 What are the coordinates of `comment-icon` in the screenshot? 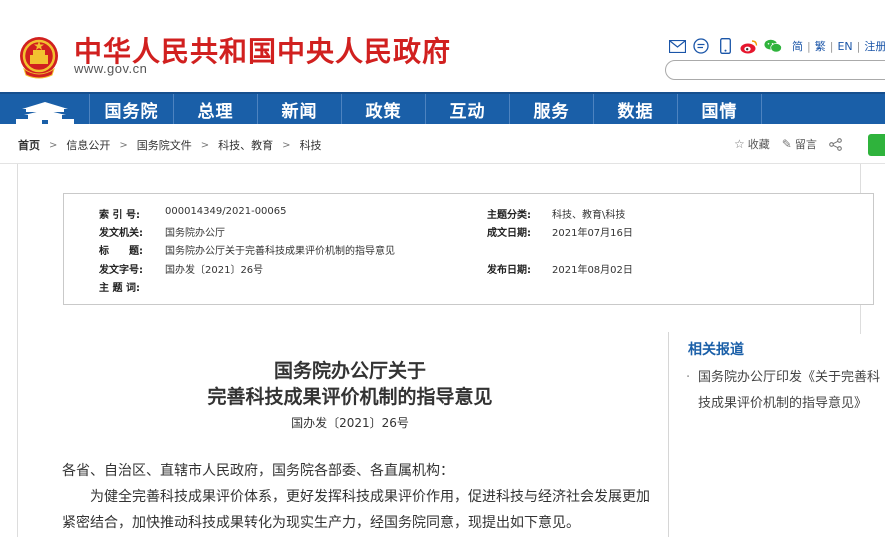 It's located at (701, 46).